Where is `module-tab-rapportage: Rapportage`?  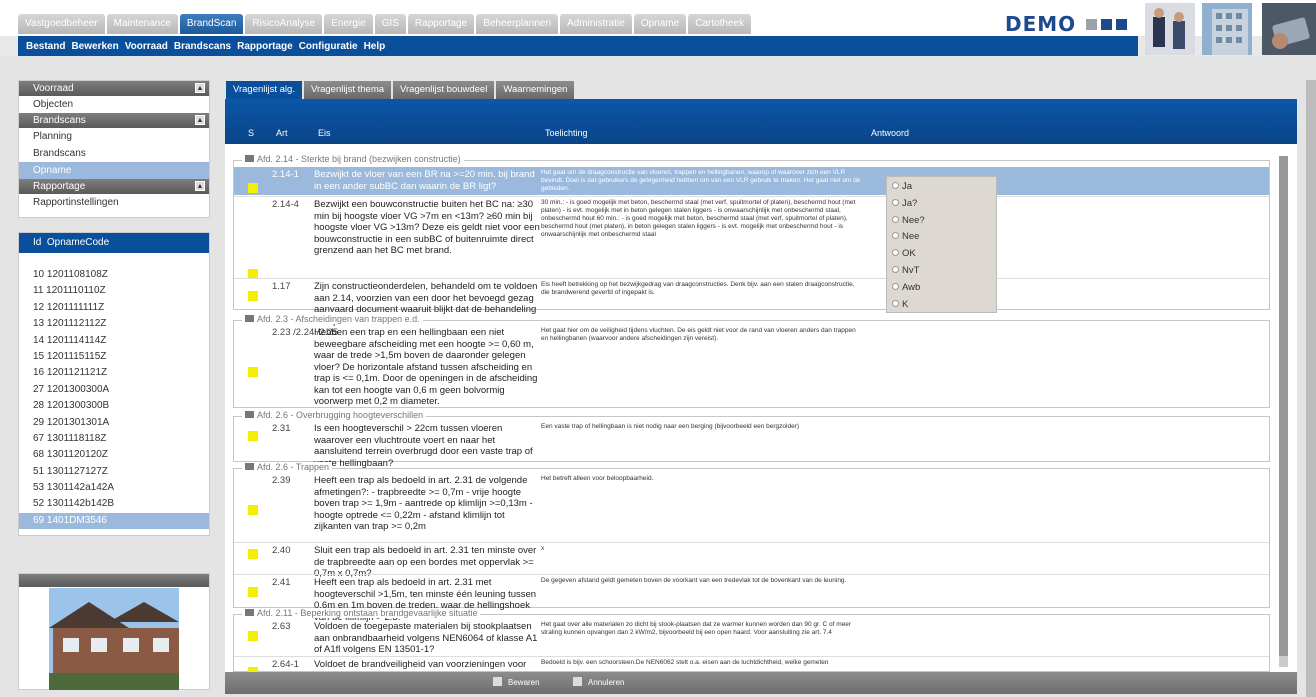
module-tab-rapportage: Rapportage is located at coordinates (441, 24).